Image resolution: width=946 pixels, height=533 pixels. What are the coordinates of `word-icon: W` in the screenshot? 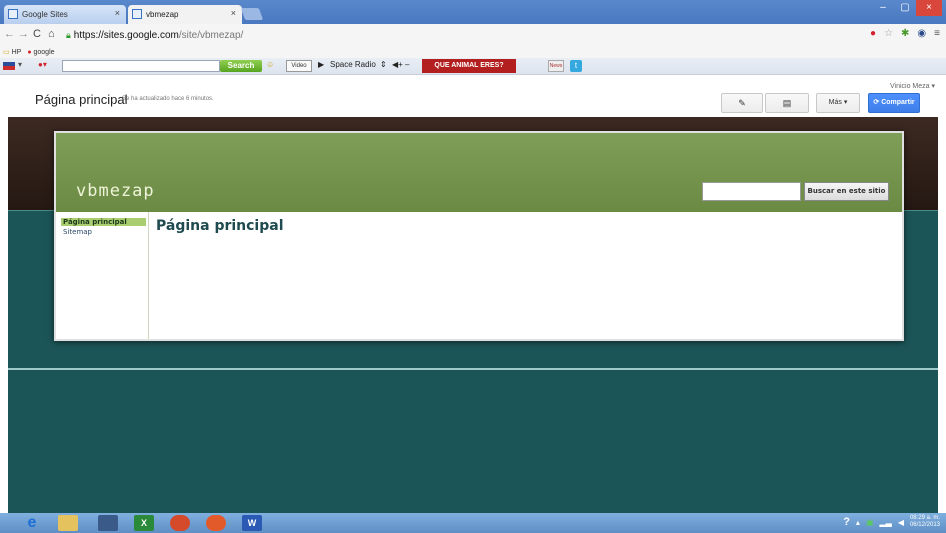 It's located at (252, 523).